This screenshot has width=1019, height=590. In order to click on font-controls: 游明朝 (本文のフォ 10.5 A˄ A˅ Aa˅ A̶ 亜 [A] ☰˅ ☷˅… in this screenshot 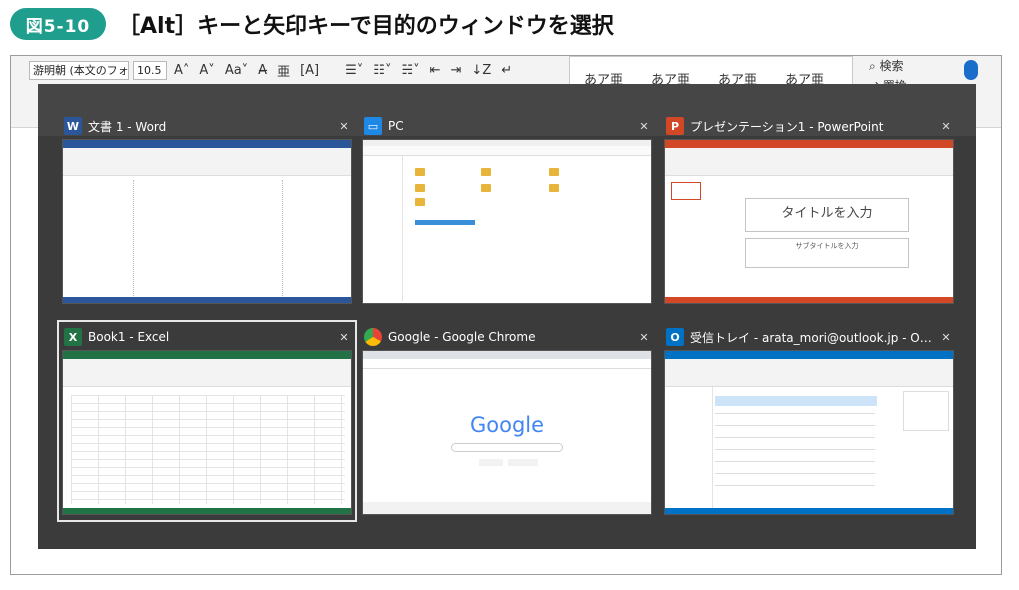, I will do `click(272, 70)`.